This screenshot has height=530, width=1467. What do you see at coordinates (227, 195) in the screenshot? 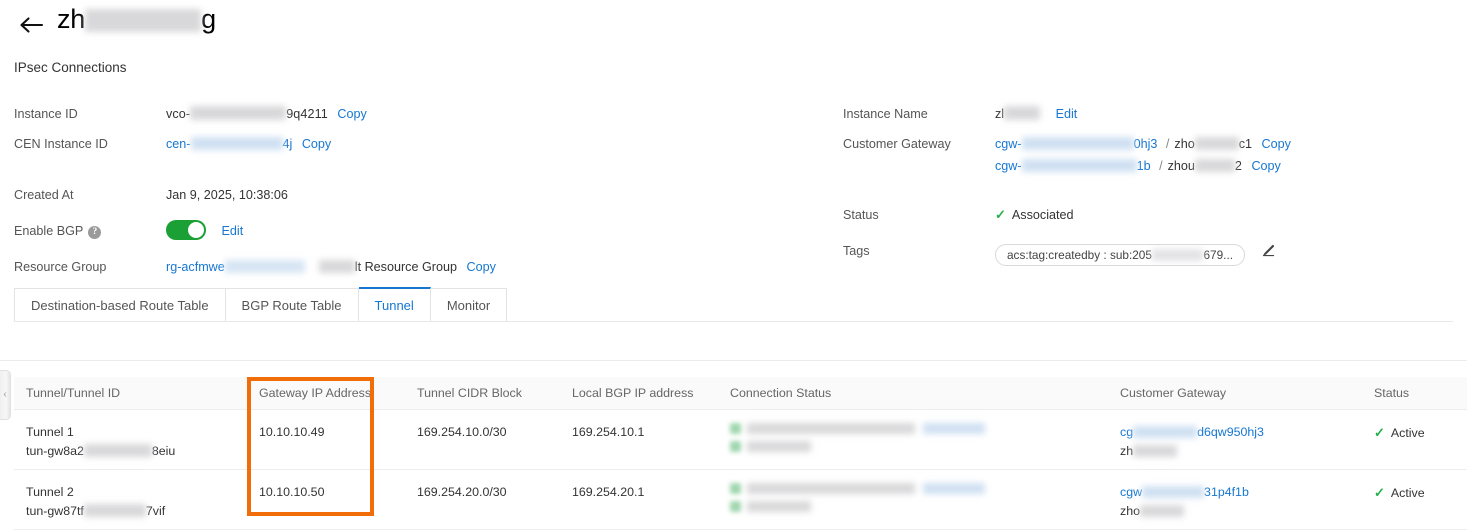
I see `value-created-at: Jan 9, 2025, 10:38:06` at bounding box center [227, 195].